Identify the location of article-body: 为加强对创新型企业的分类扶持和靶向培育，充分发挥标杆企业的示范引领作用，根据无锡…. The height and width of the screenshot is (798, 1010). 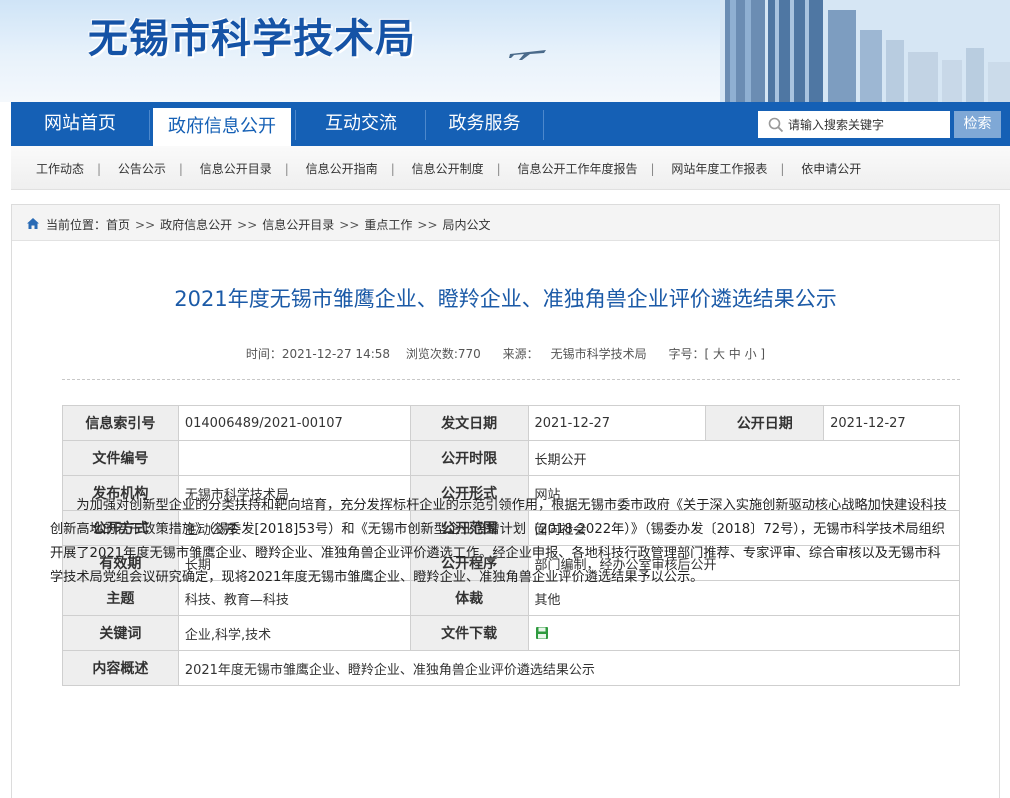
(498, 541).